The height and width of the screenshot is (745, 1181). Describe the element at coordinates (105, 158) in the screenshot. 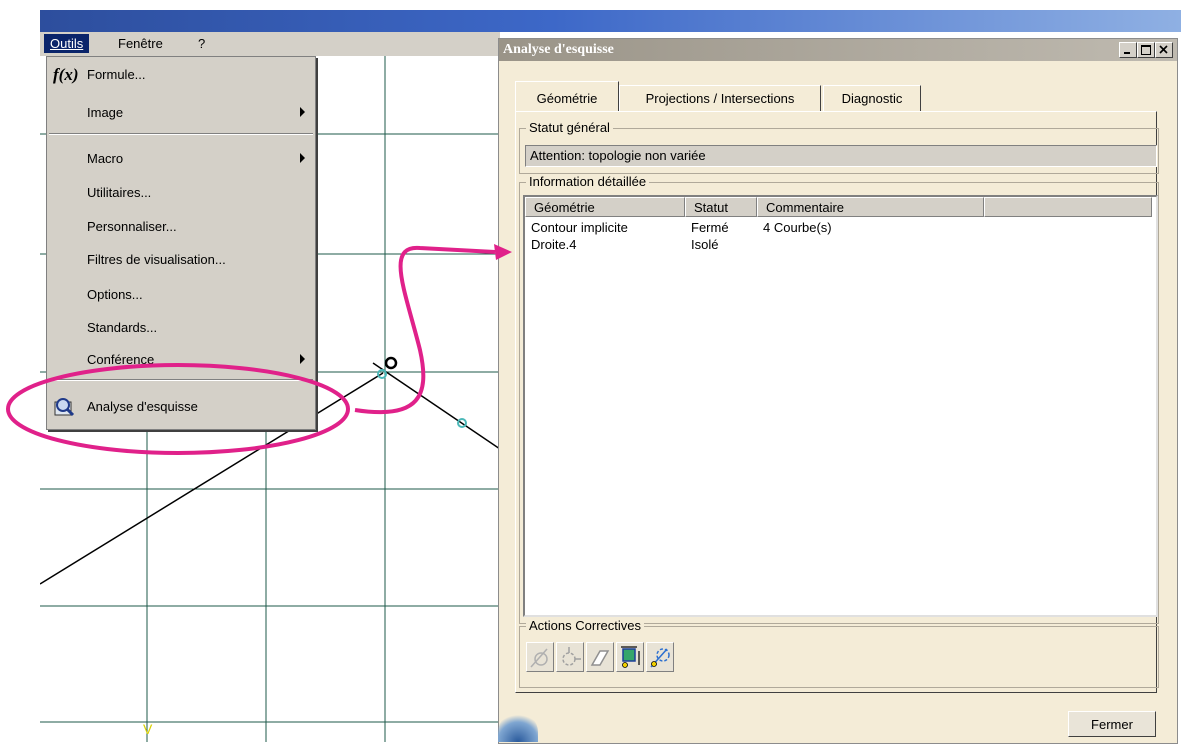

I see `menu-item-label: Macro` at that location.